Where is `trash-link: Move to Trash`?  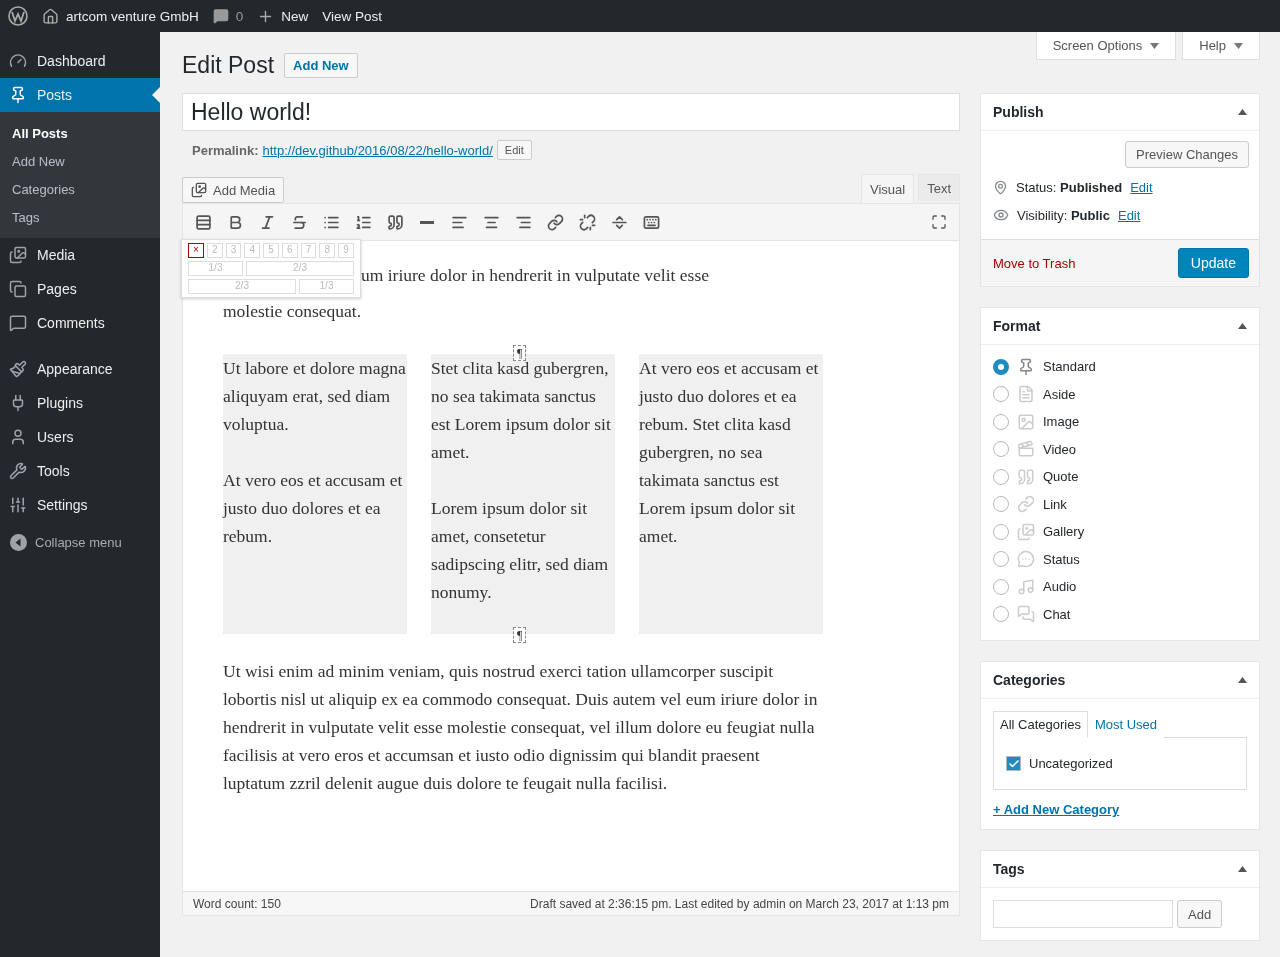
trash-link: Move to Trash is located at coordinates (1034, 263).